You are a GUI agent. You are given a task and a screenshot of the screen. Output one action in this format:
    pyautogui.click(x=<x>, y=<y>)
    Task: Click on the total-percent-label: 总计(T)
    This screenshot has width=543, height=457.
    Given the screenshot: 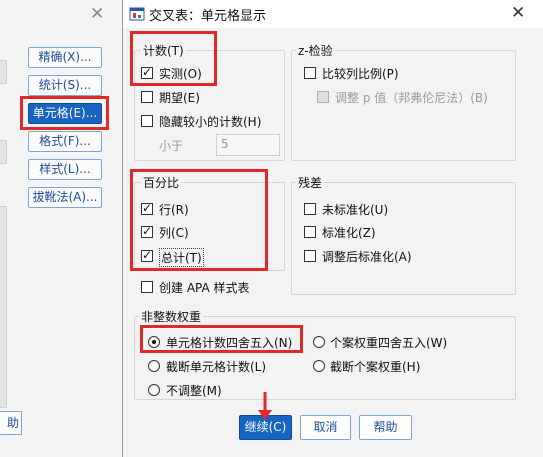 What is the action you would take?
    pyautogui.click(x=181, y=257)
    